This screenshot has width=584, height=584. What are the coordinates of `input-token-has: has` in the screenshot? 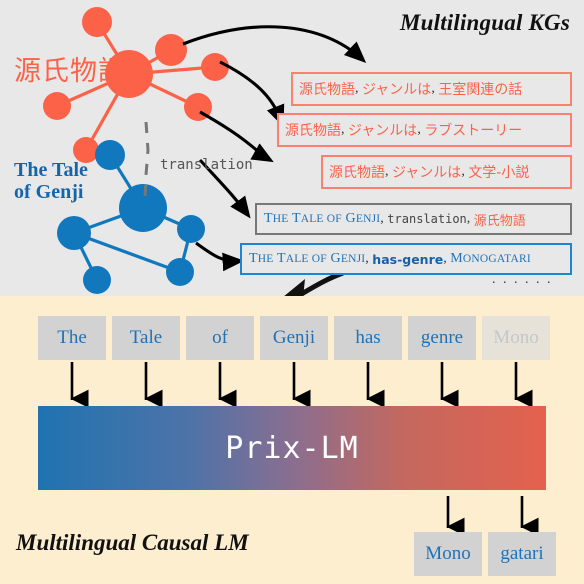 It's located at (368, 338).